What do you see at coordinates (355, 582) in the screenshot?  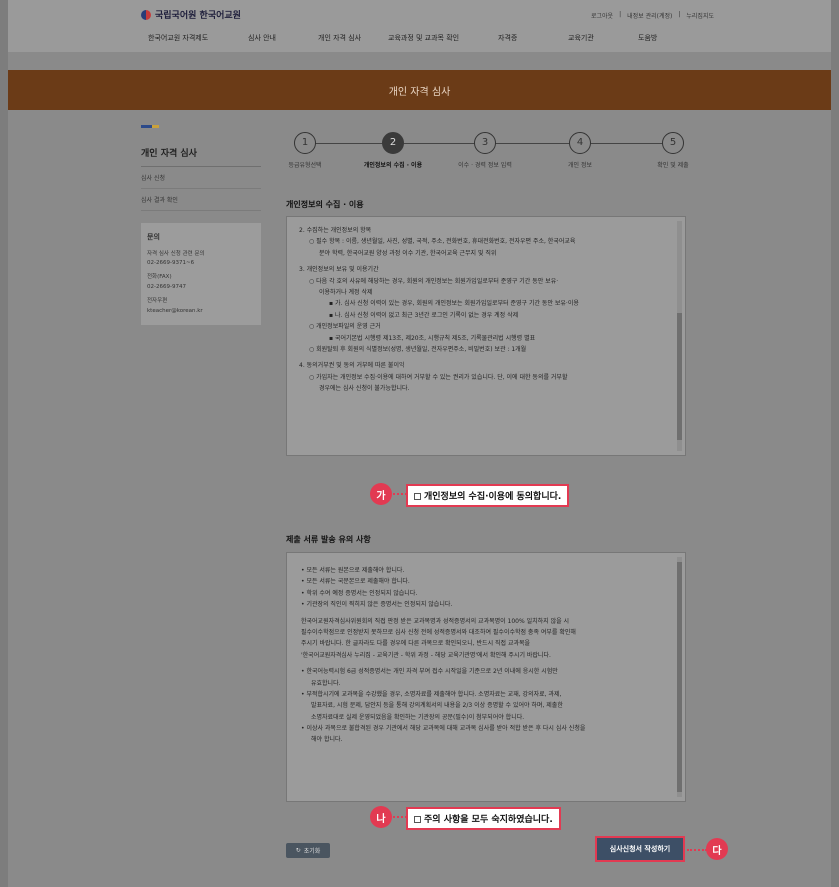 I see `notice-line: • 모든 서류는 국문본으로 제출해야 합니다.` at bounding box center [355, 582].